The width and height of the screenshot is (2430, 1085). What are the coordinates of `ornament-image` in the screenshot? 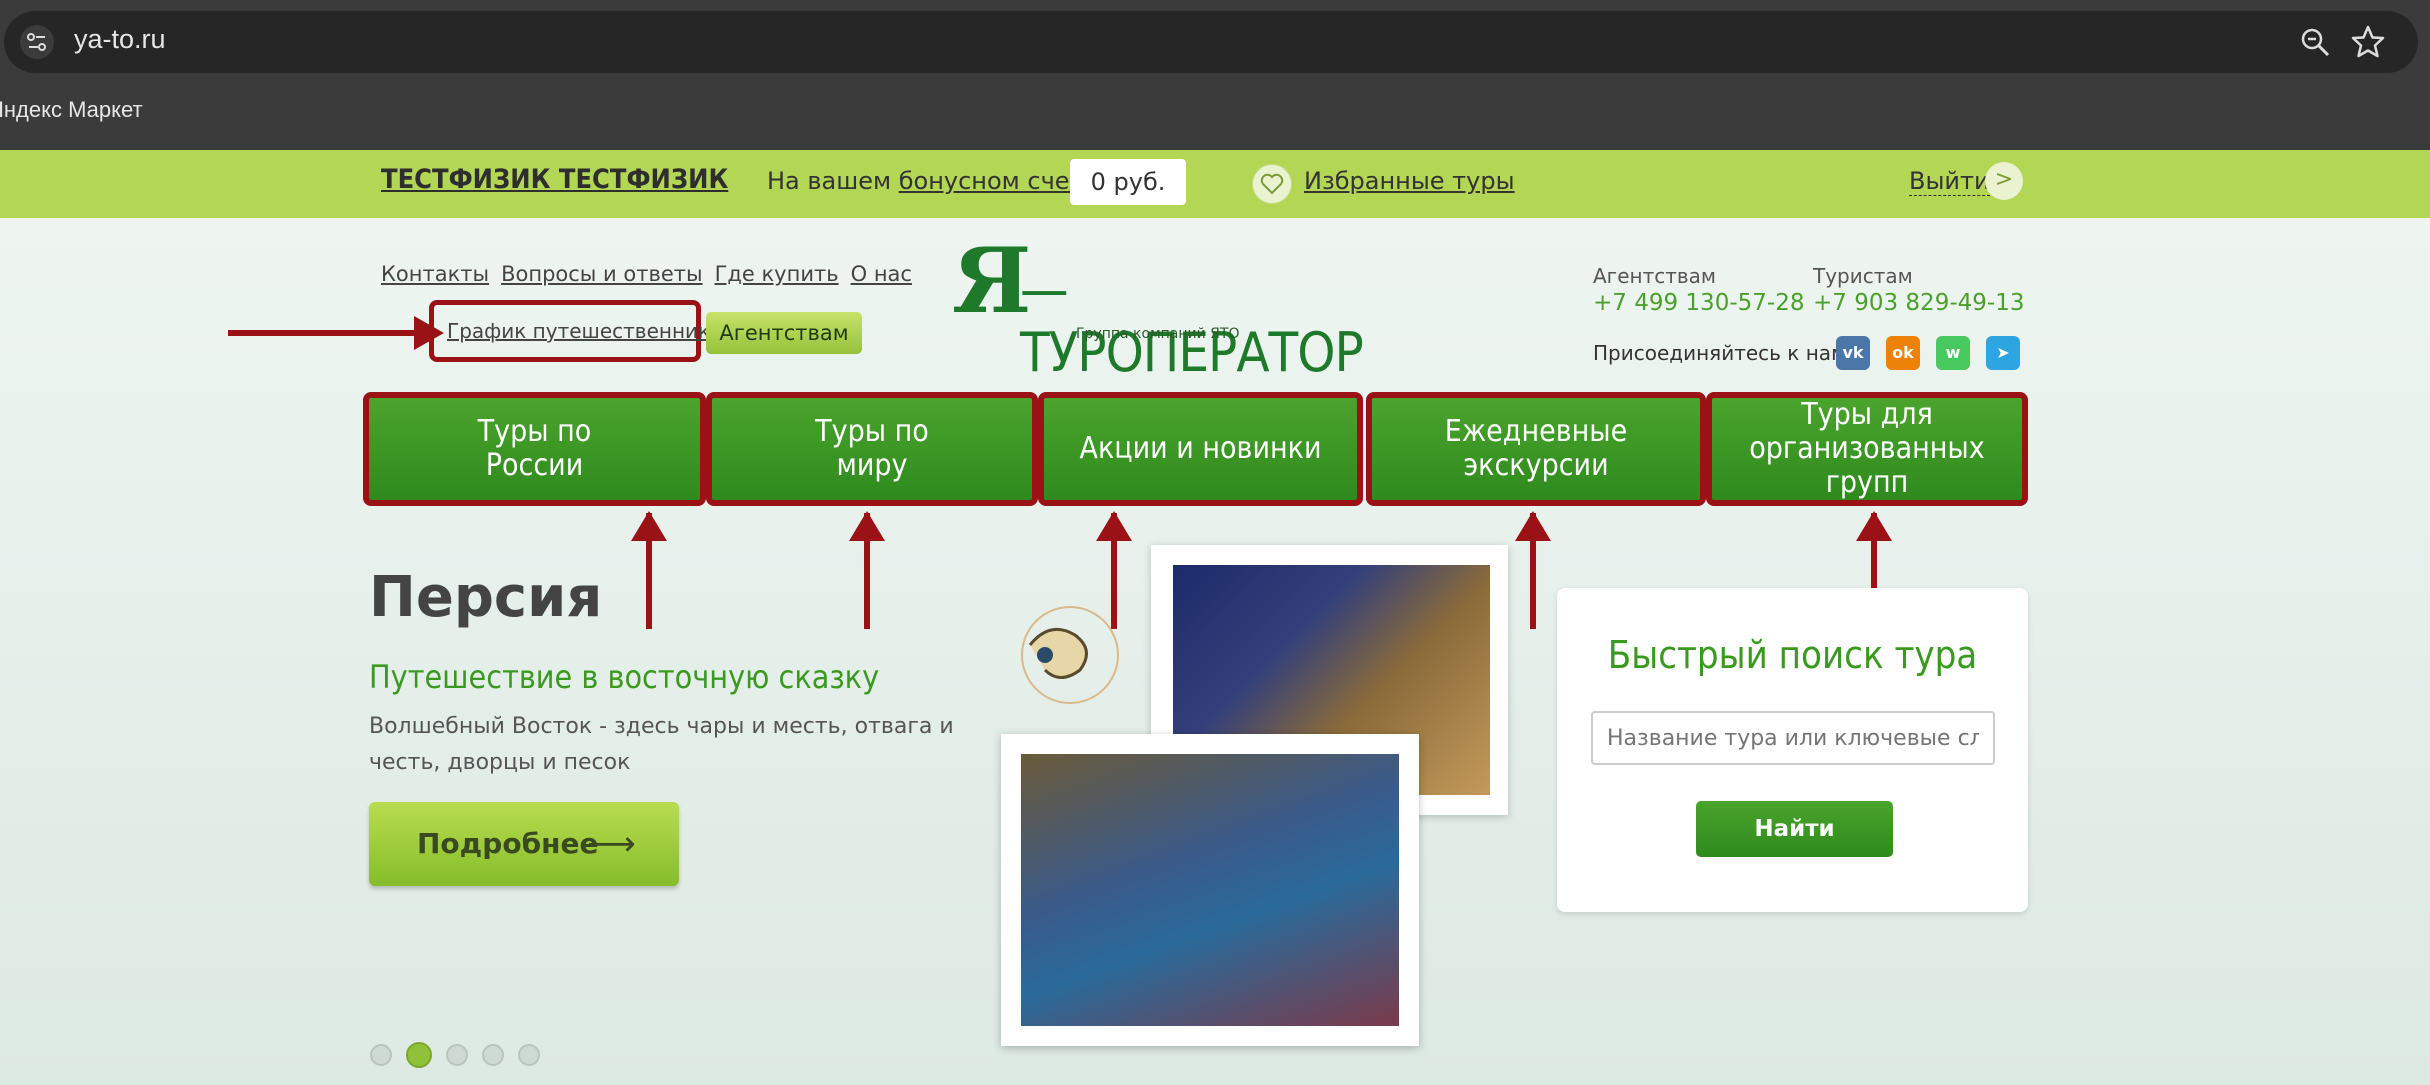 It's located at (1070, 655).